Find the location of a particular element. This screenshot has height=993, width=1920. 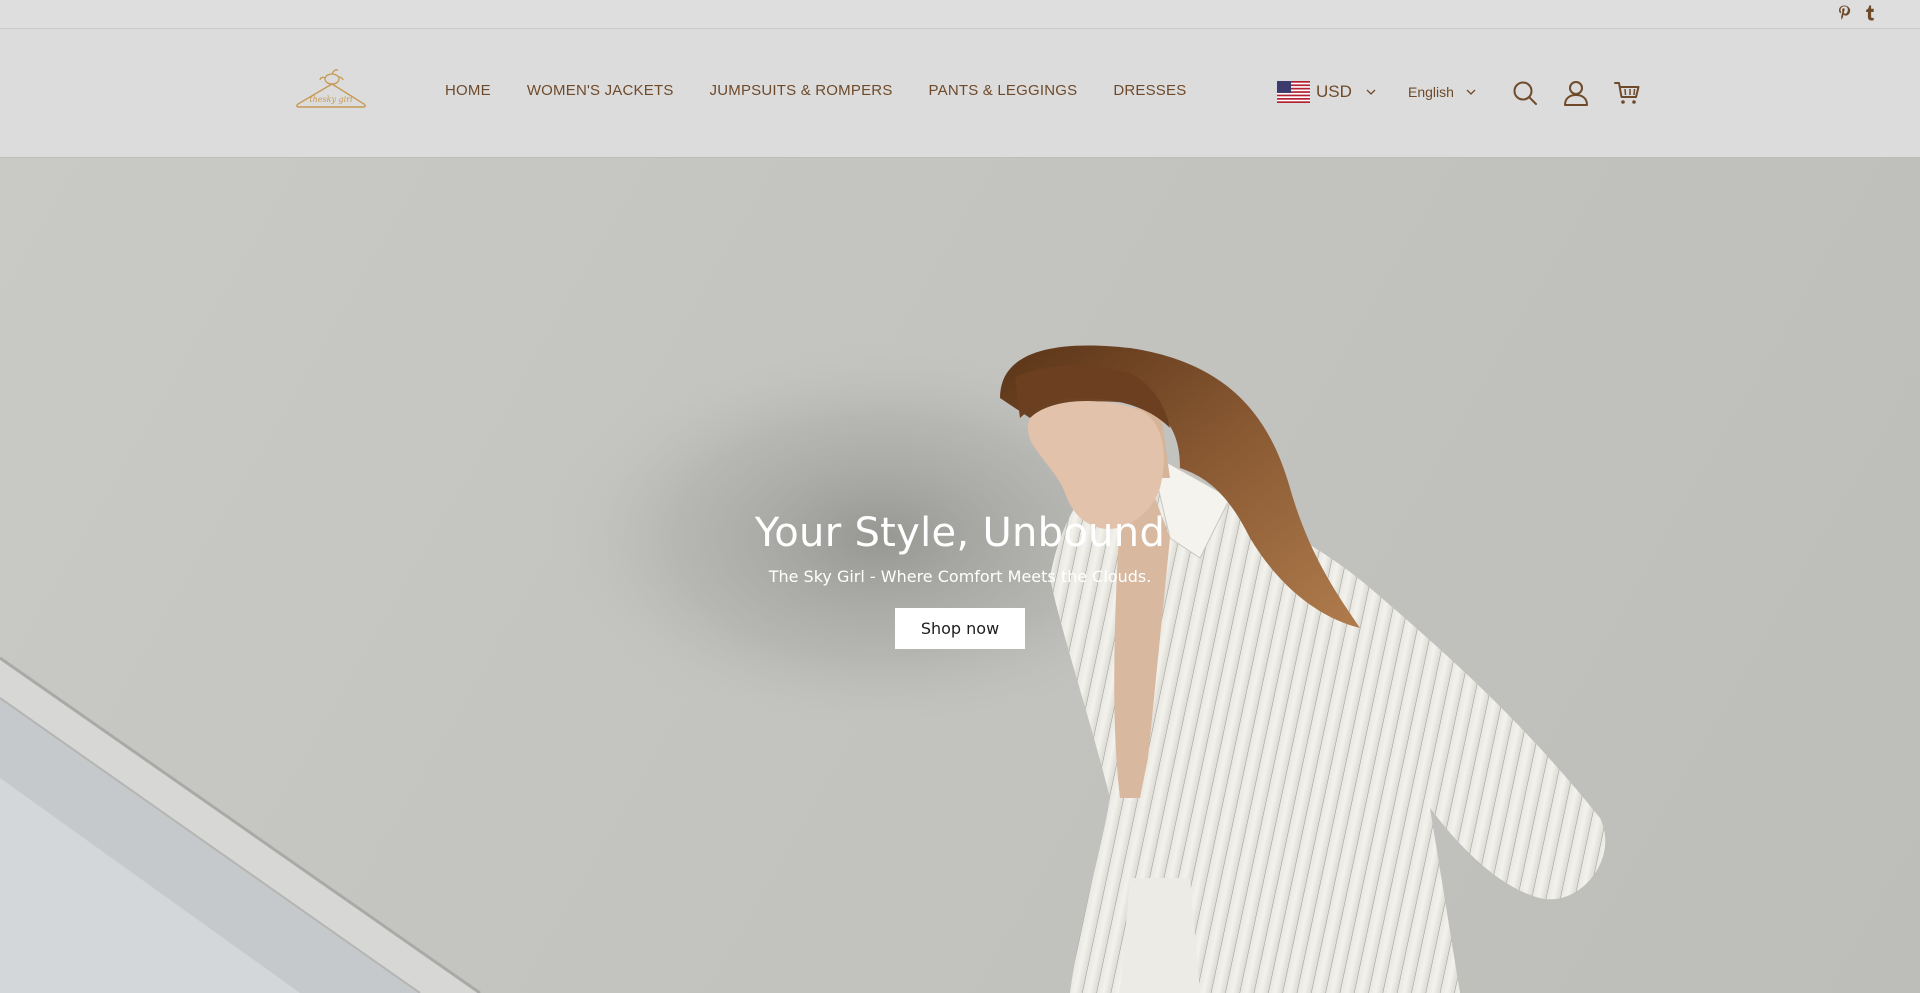

nav-womens-jackets: WOMEN'S JACKETS is located at coordinates (600, 91).